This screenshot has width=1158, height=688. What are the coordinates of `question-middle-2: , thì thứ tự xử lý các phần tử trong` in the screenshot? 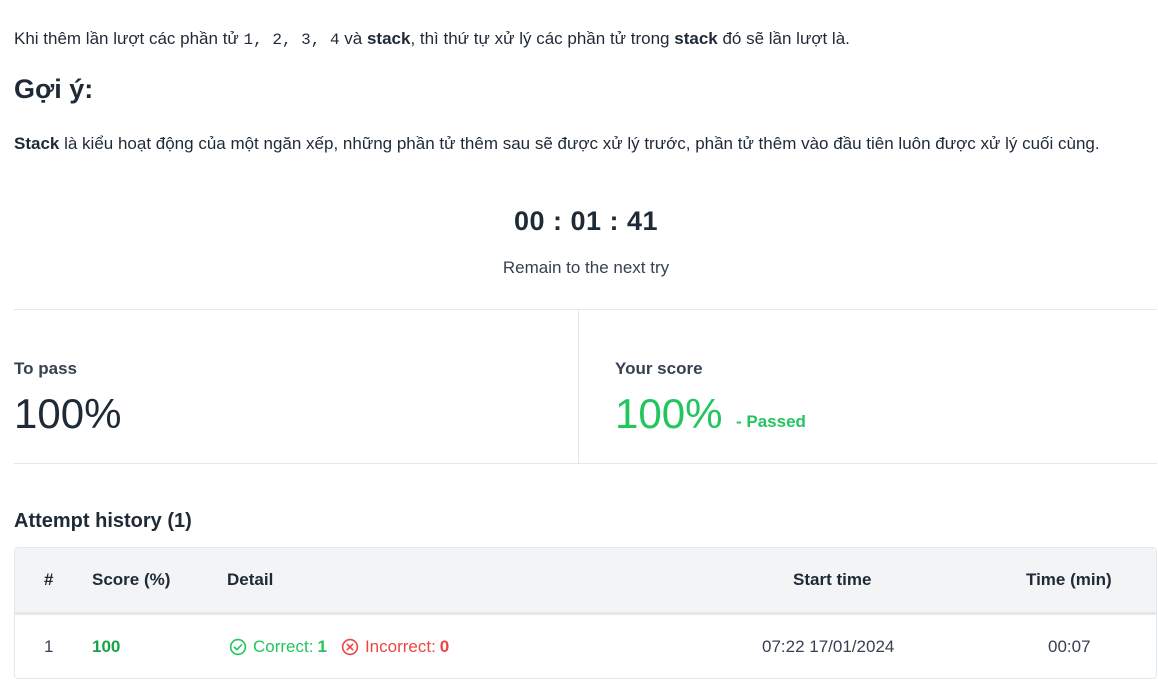 It's located at (542, 38).